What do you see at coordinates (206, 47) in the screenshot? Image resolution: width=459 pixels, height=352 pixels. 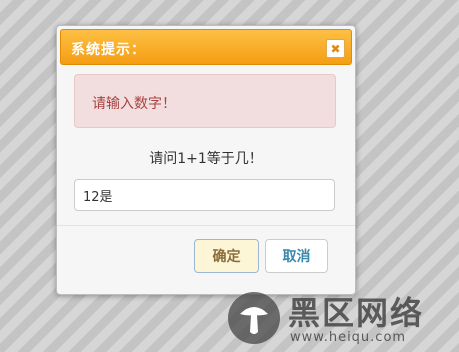 I see `dialog-header: 系统提示： ✖` at bounding box center [206, 47].